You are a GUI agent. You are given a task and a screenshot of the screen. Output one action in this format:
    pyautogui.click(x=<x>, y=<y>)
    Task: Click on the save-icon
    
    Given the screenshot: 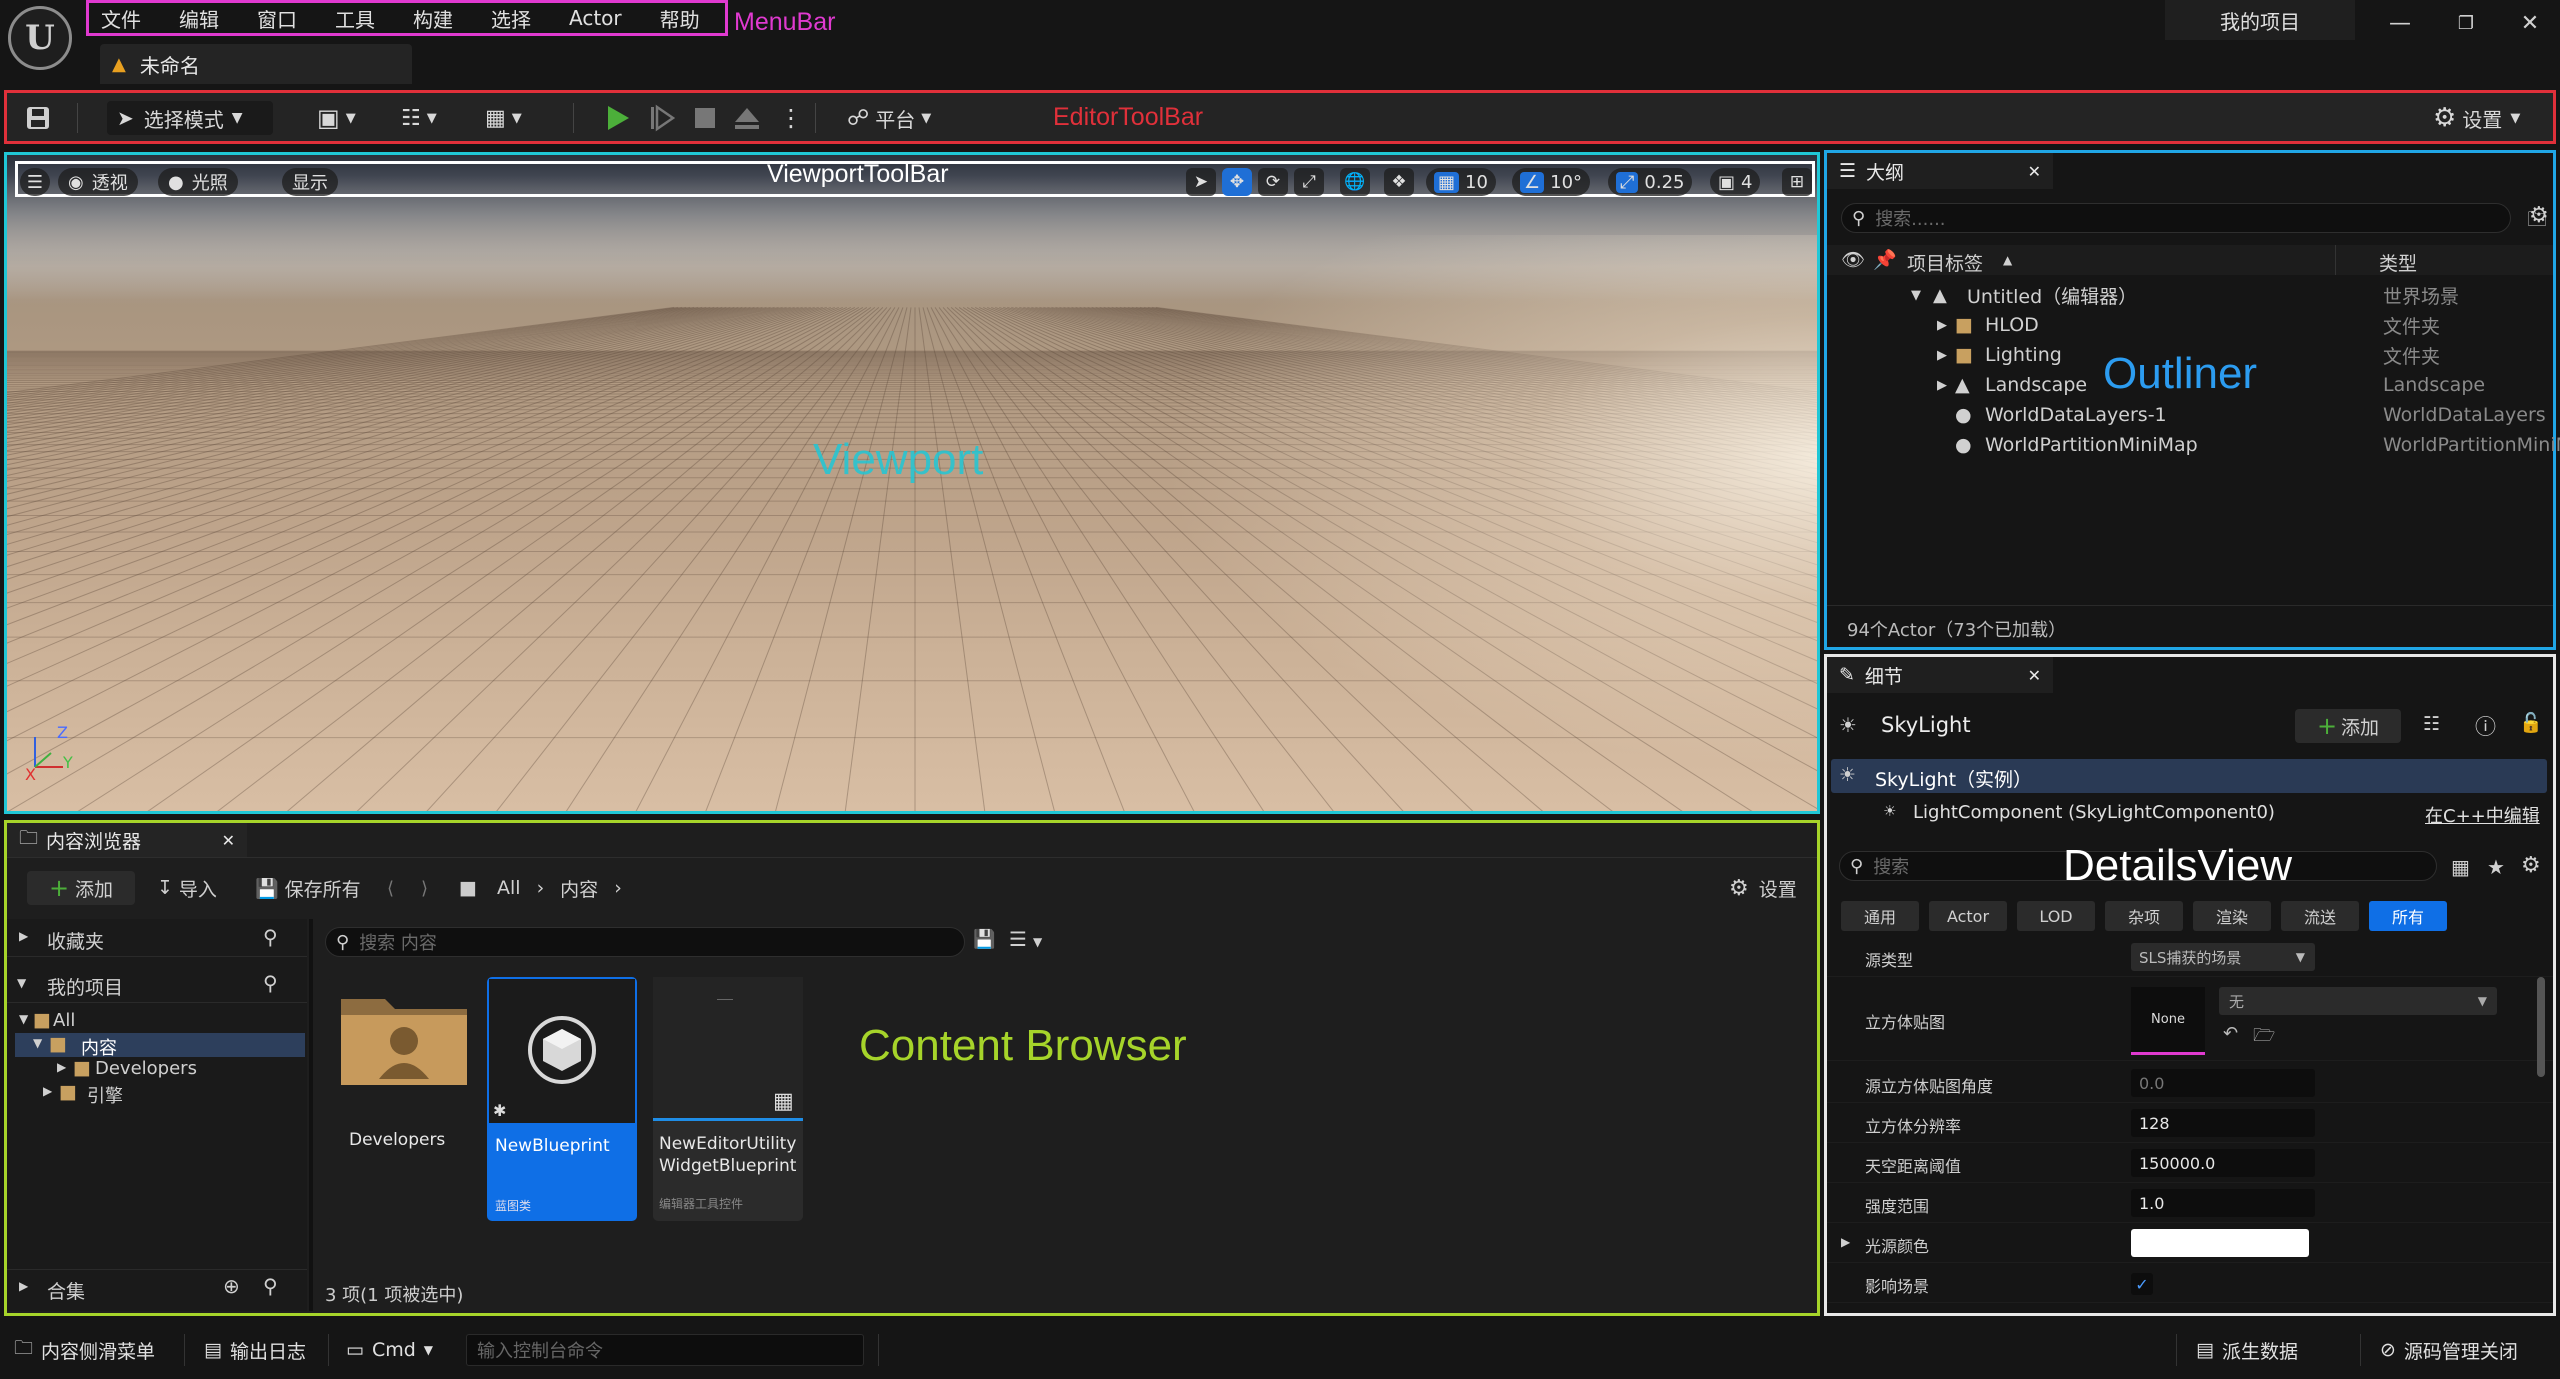 What is the action you would take?
    pyautogui.click(x=38, y=118)
    